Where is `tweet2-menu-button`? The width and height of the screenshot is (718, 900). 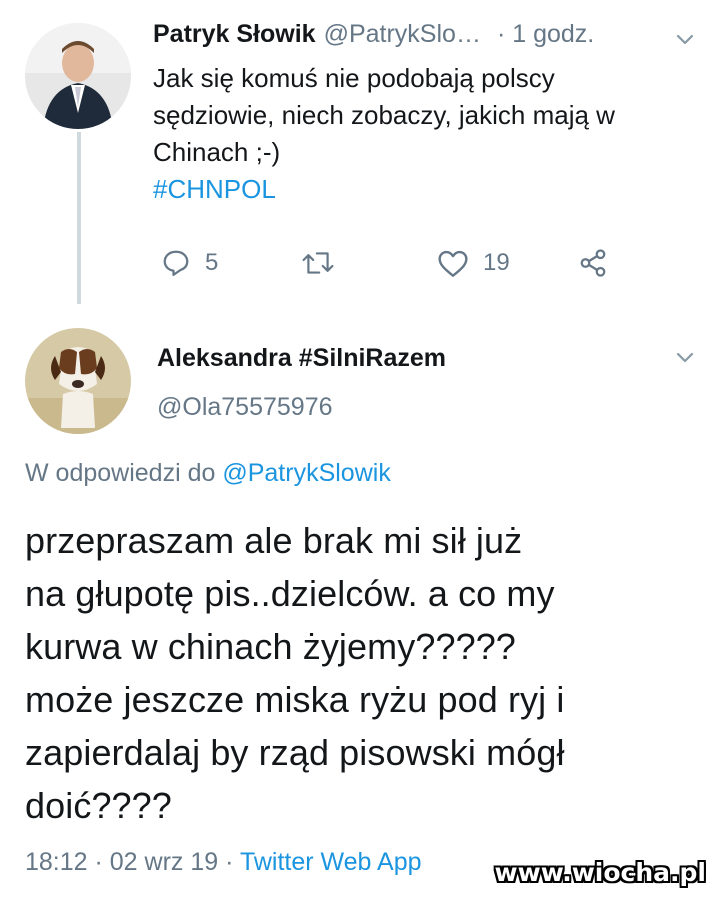 tweet2-menu-button is located at coordinates (685, 357).